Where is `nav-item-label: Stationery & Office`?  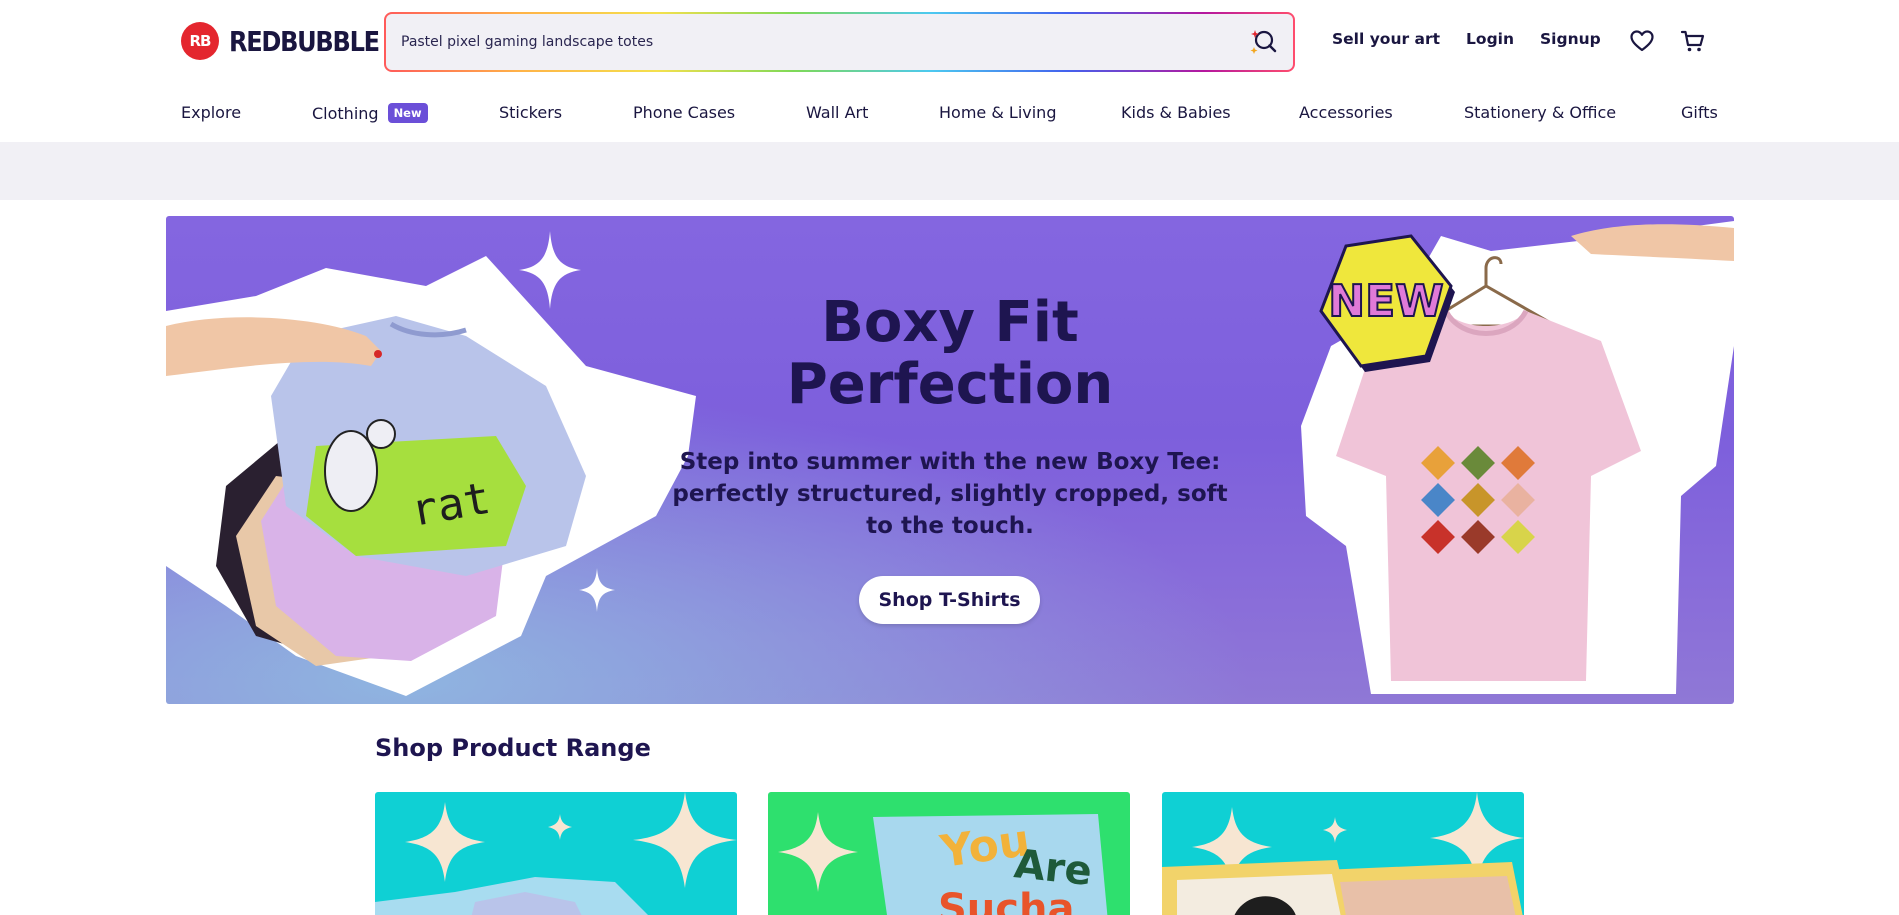
nav-item-label: Stationery & Office is located at coordinates (1540, 112).